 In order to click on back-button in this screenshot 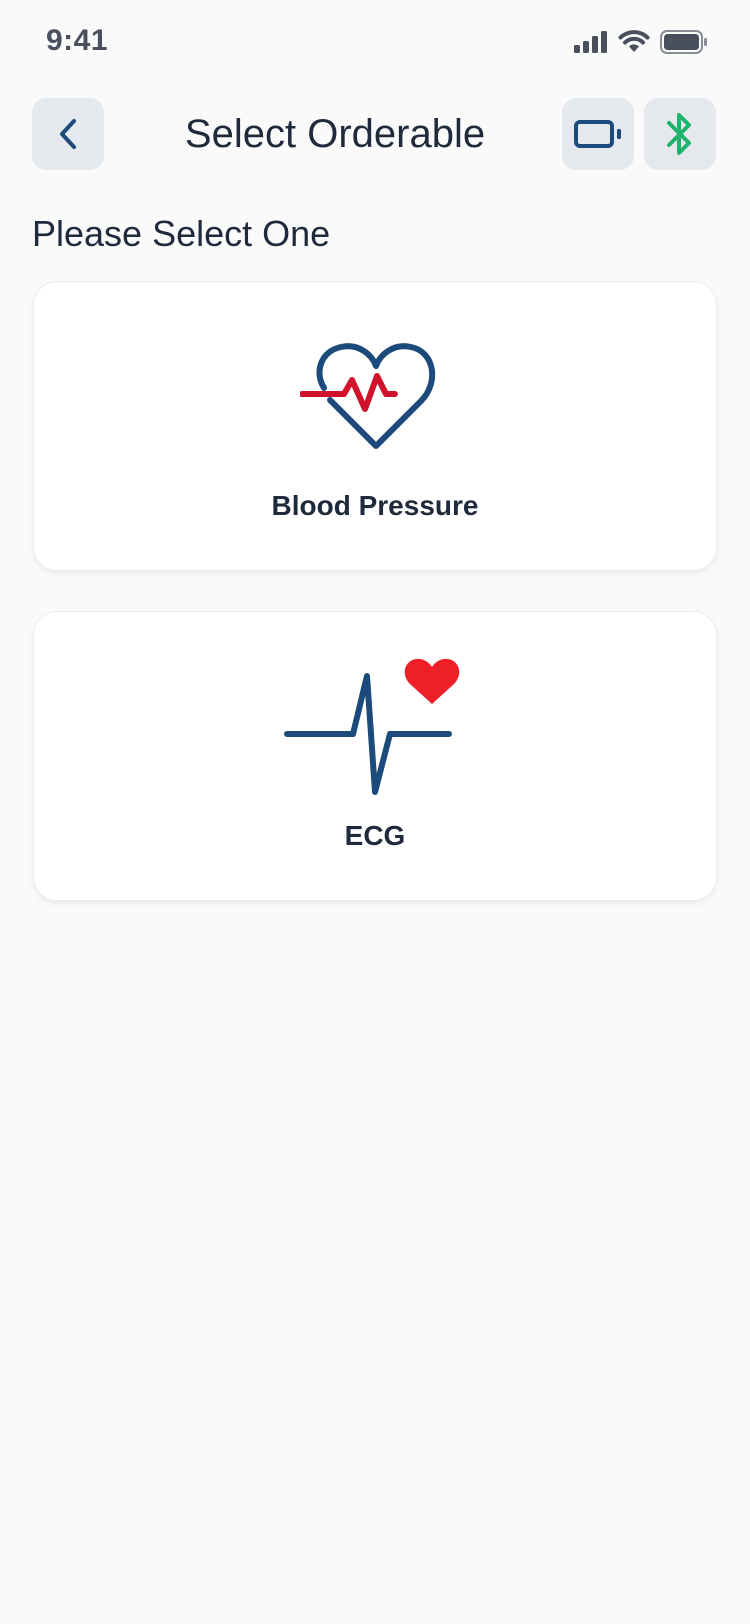, I will do `click(68, 134)`.